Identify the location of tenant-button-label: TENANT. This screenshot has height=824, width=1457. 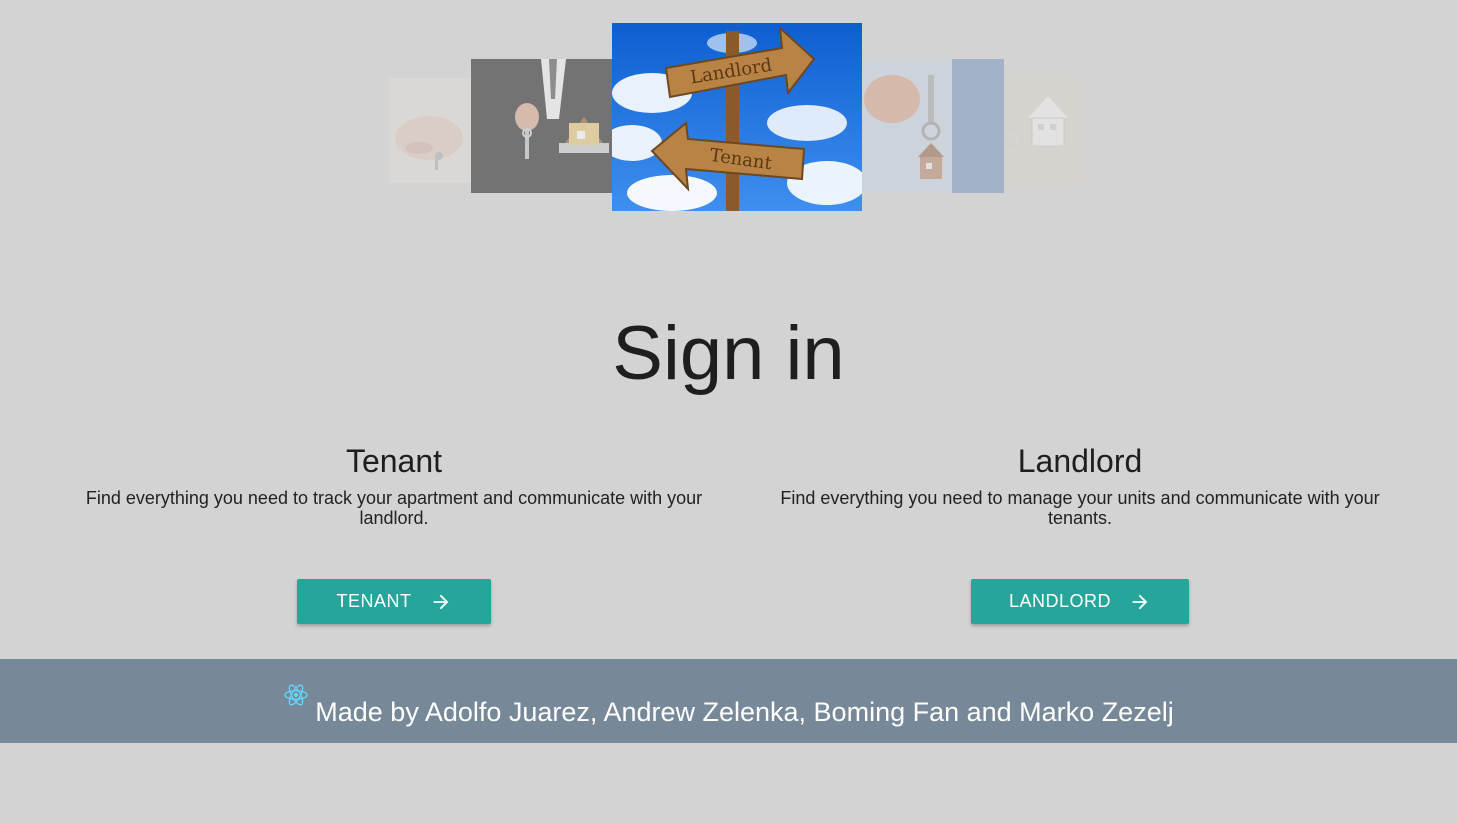
(374, 601).